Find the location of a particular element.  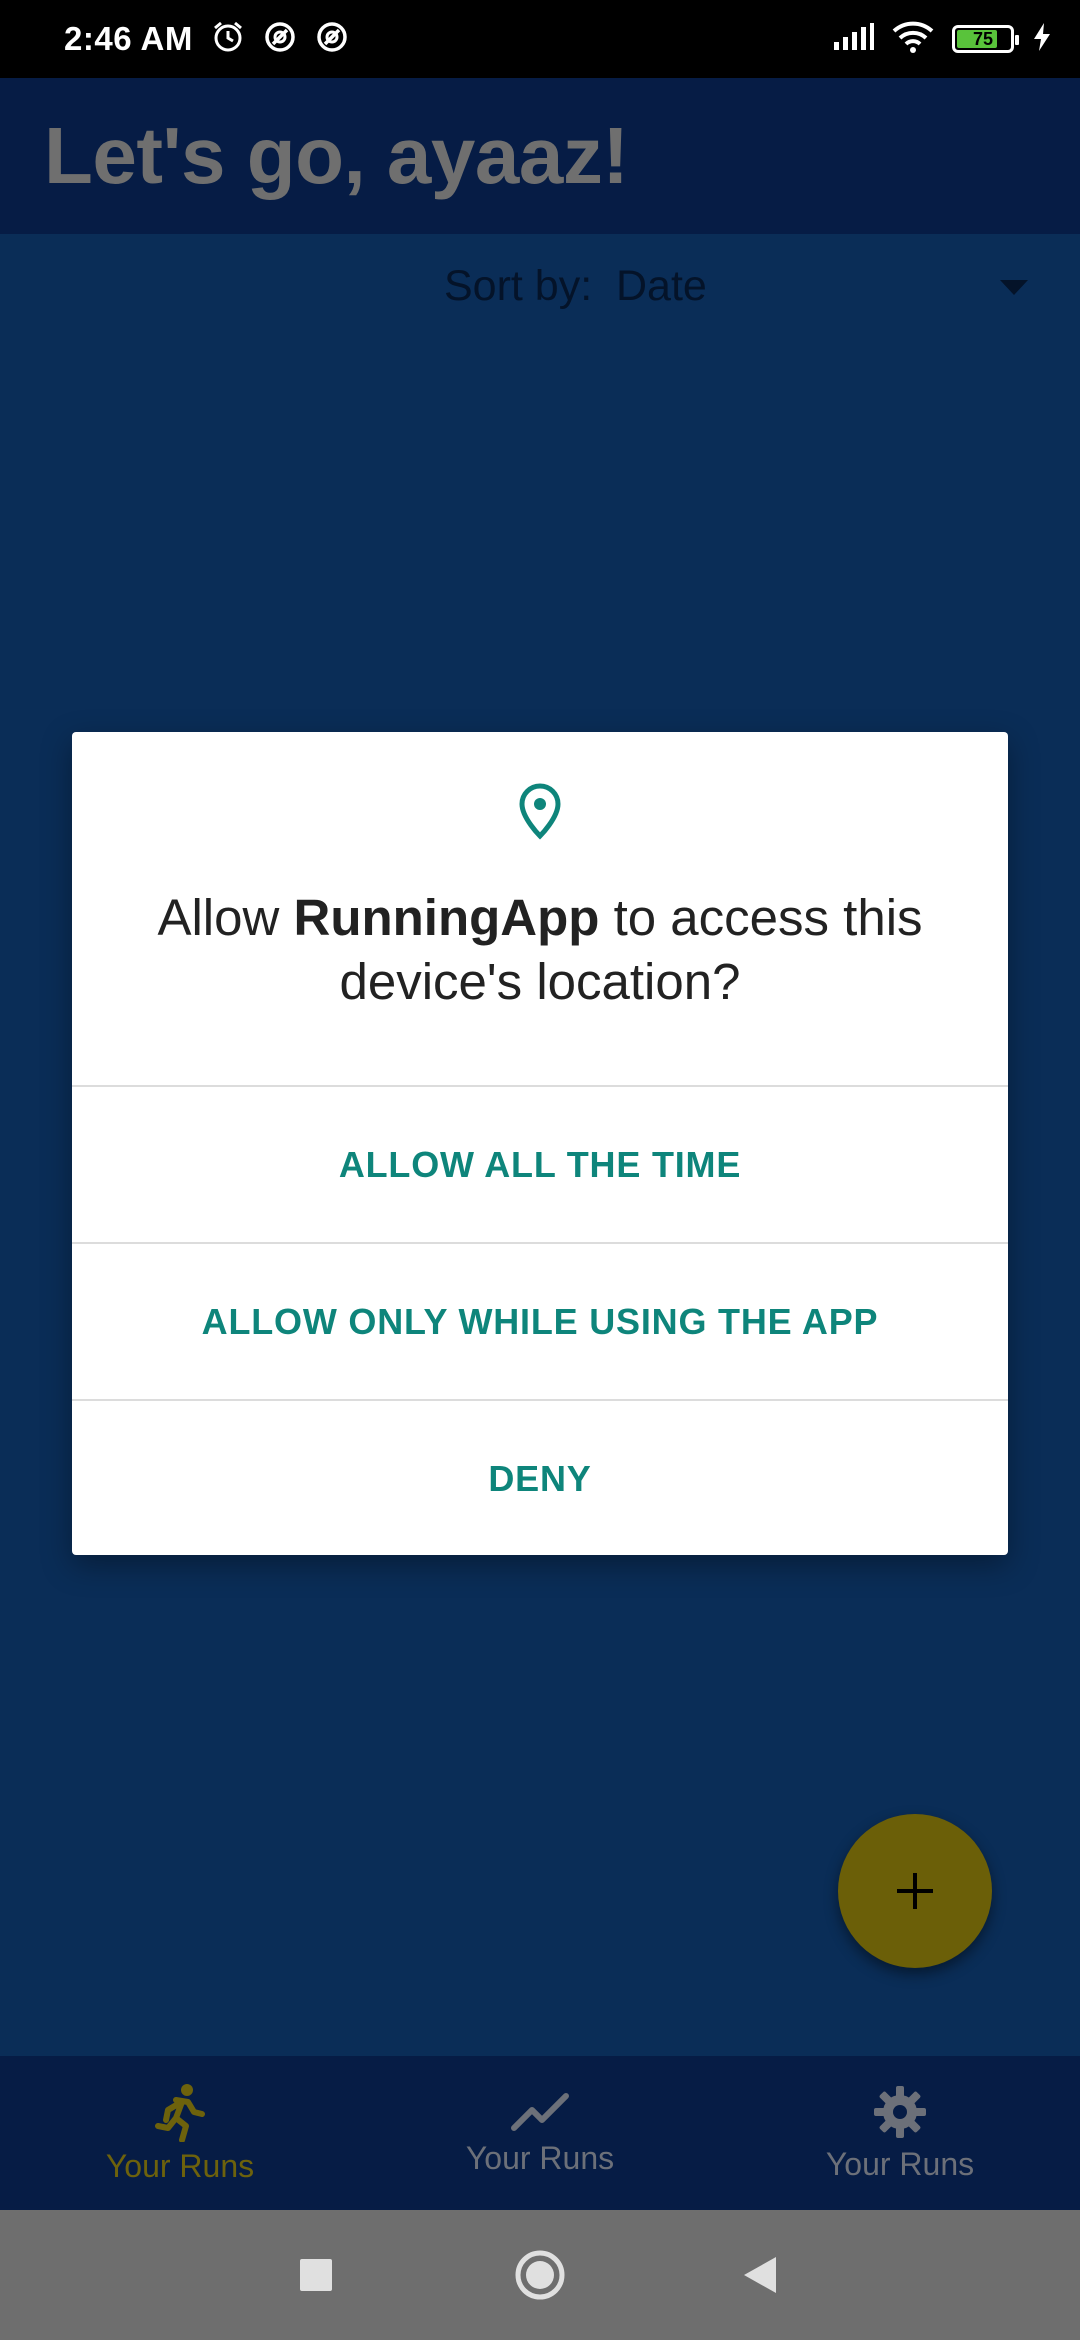

allow-while-using-button: ALLOW ONLY WHILE USING THE APP is located at coordinates (540, 1321).